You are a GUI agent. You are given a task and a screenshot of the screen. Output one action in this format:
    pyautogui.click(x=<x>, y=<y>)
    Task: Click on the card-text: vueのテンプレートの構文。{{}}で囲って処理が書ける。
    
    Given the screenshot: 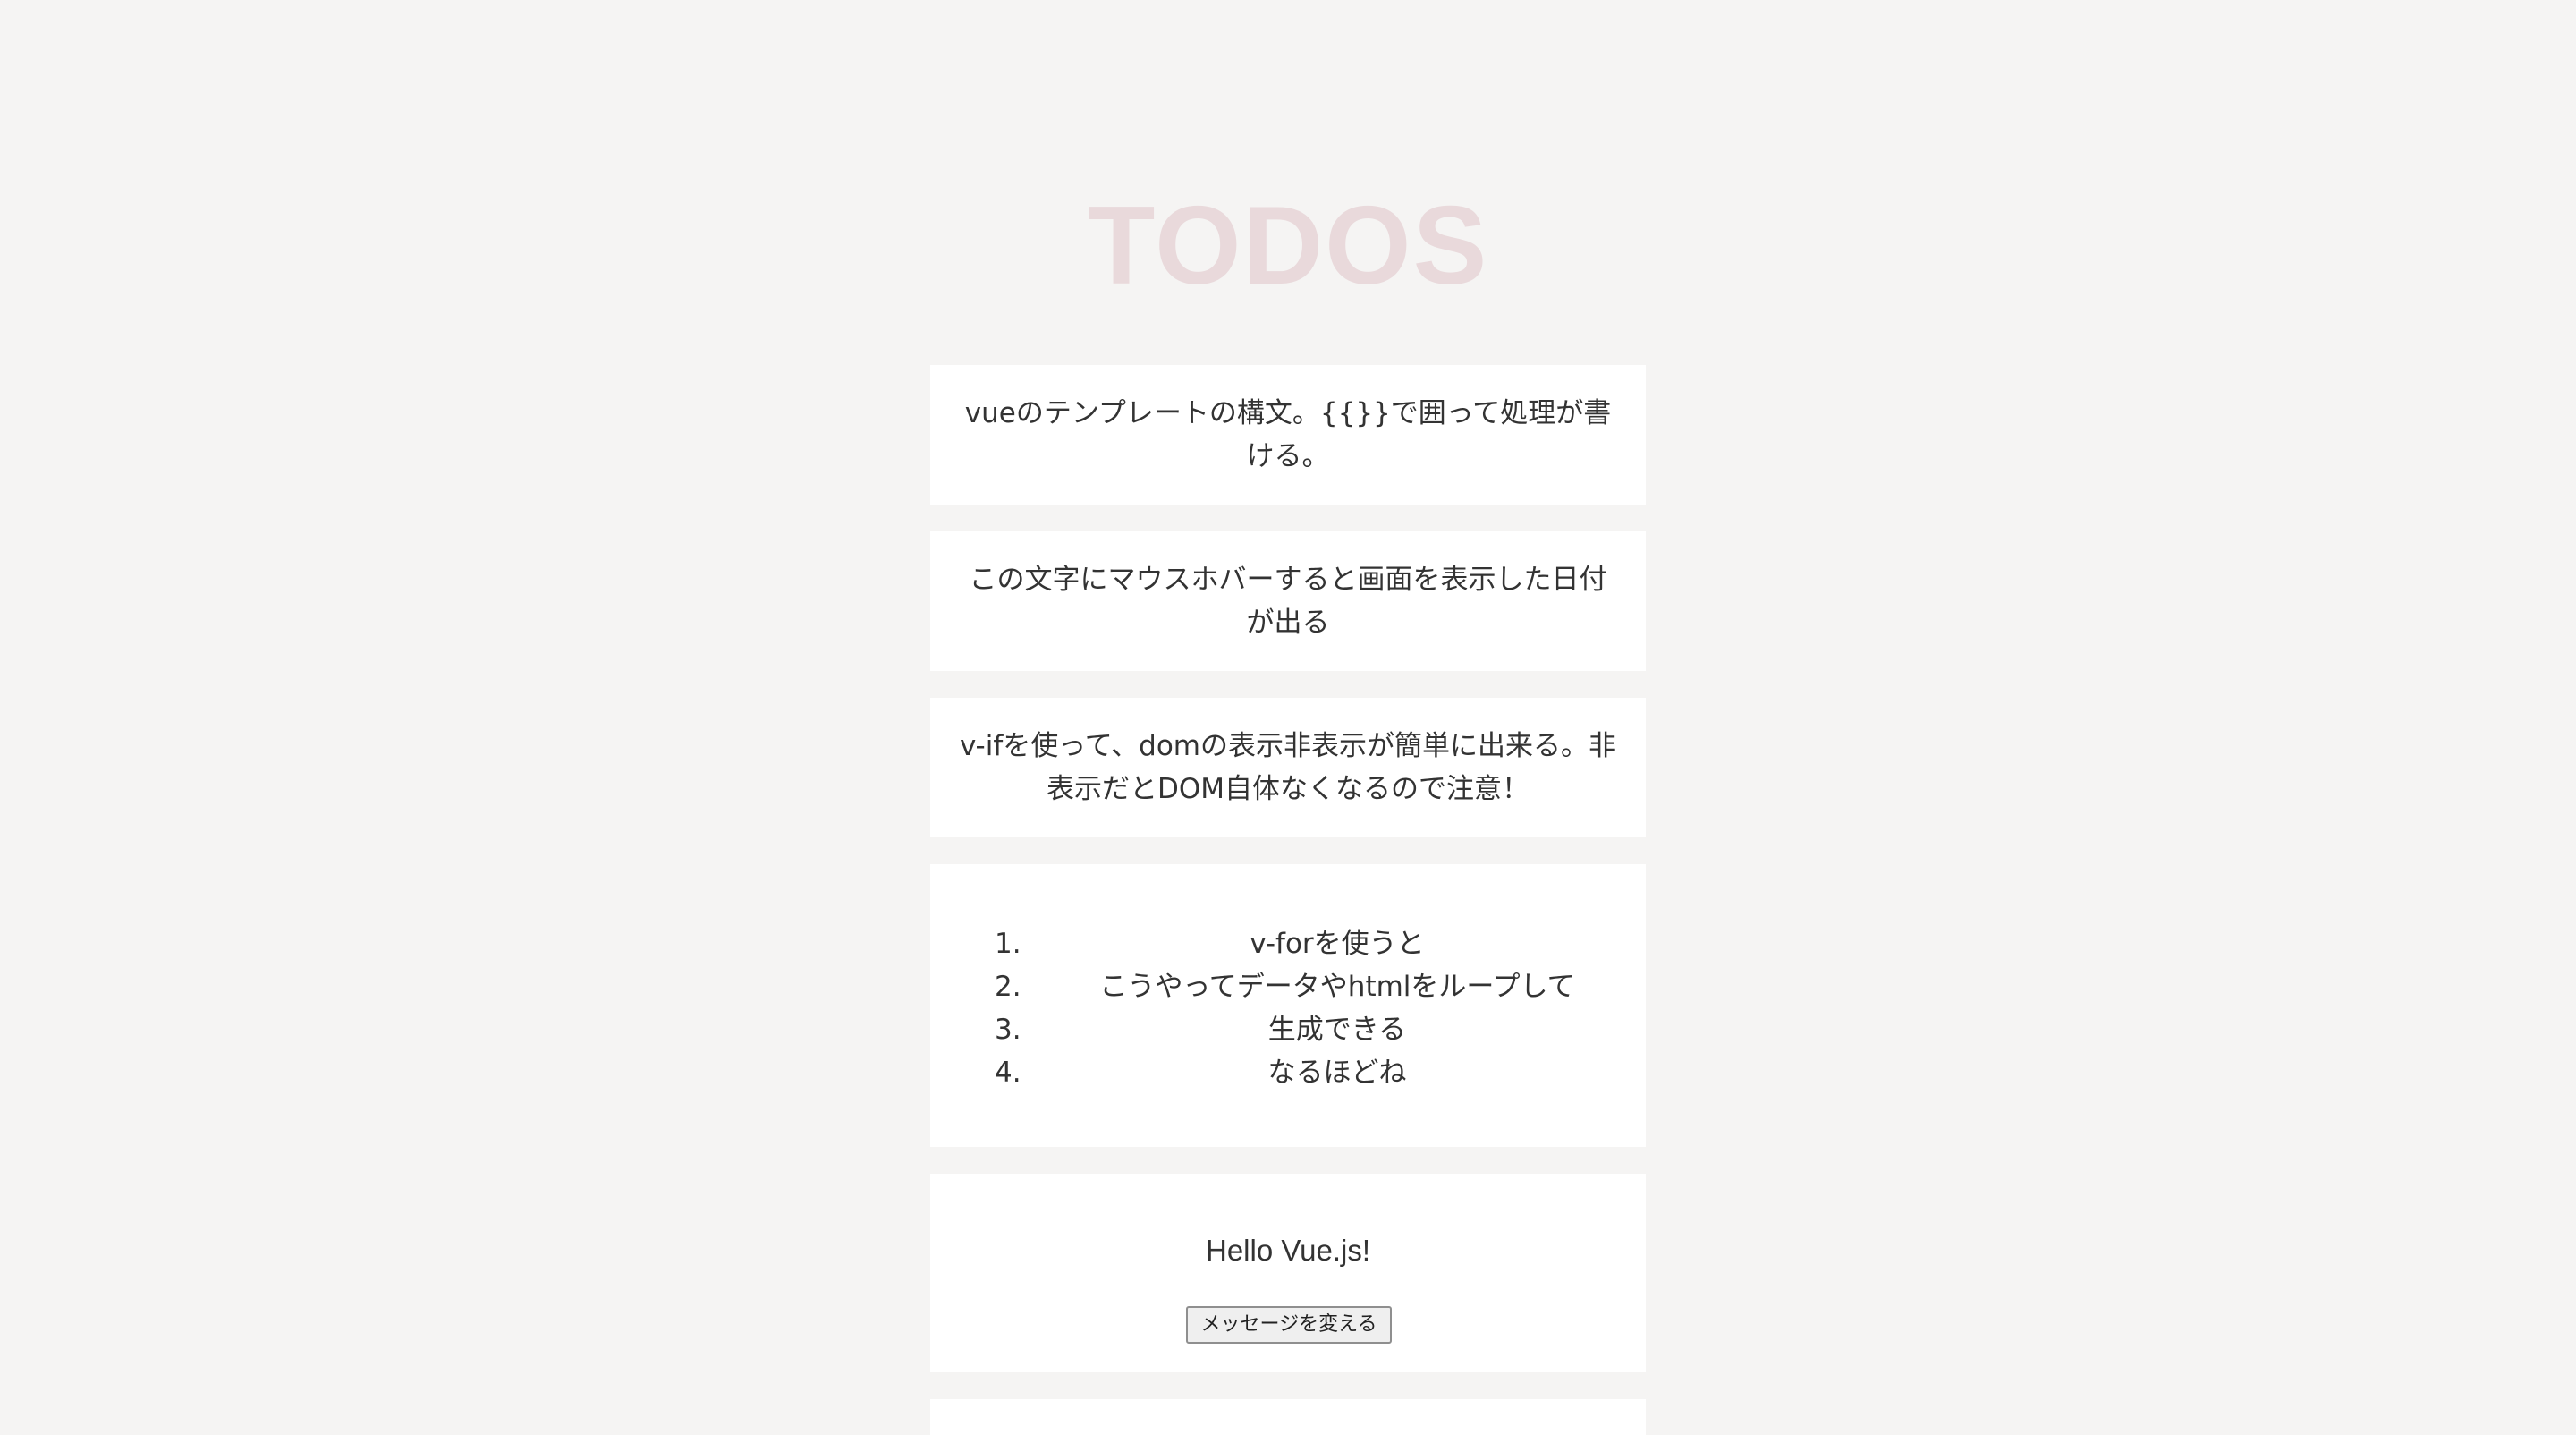 What is the action you would take?
    pyautogui.click(x=1288, y=434)
    